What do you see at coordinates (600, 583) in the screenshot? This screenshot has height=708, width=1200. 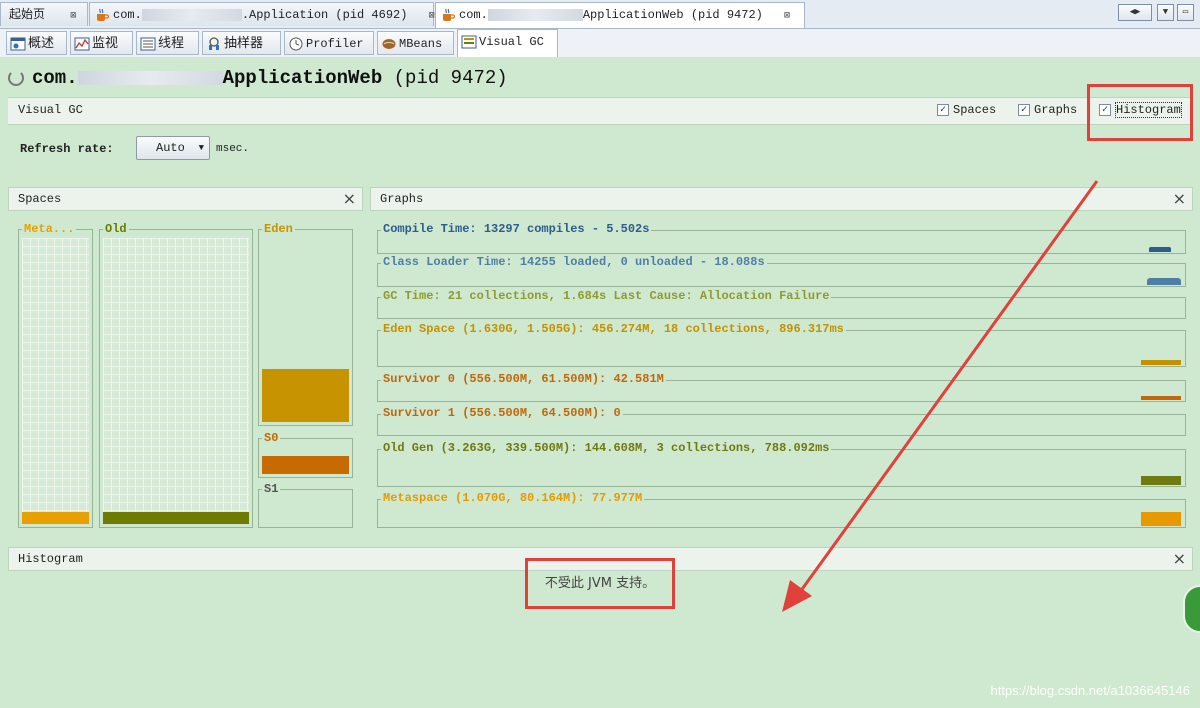 I see `histogram-unsupported-message: 不受此 JVM 支持。` at bounding box center [600, 583].